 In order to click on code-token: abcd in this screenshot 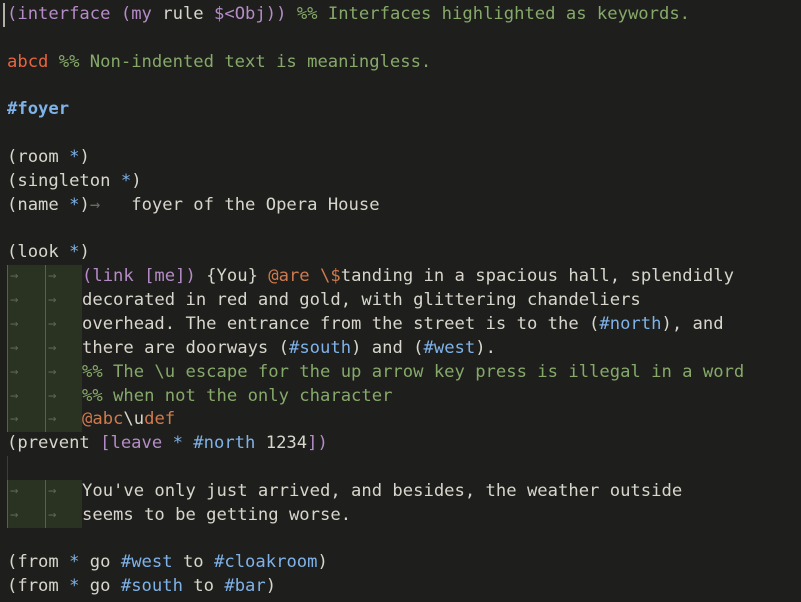, I will do `click(28, 61)`.